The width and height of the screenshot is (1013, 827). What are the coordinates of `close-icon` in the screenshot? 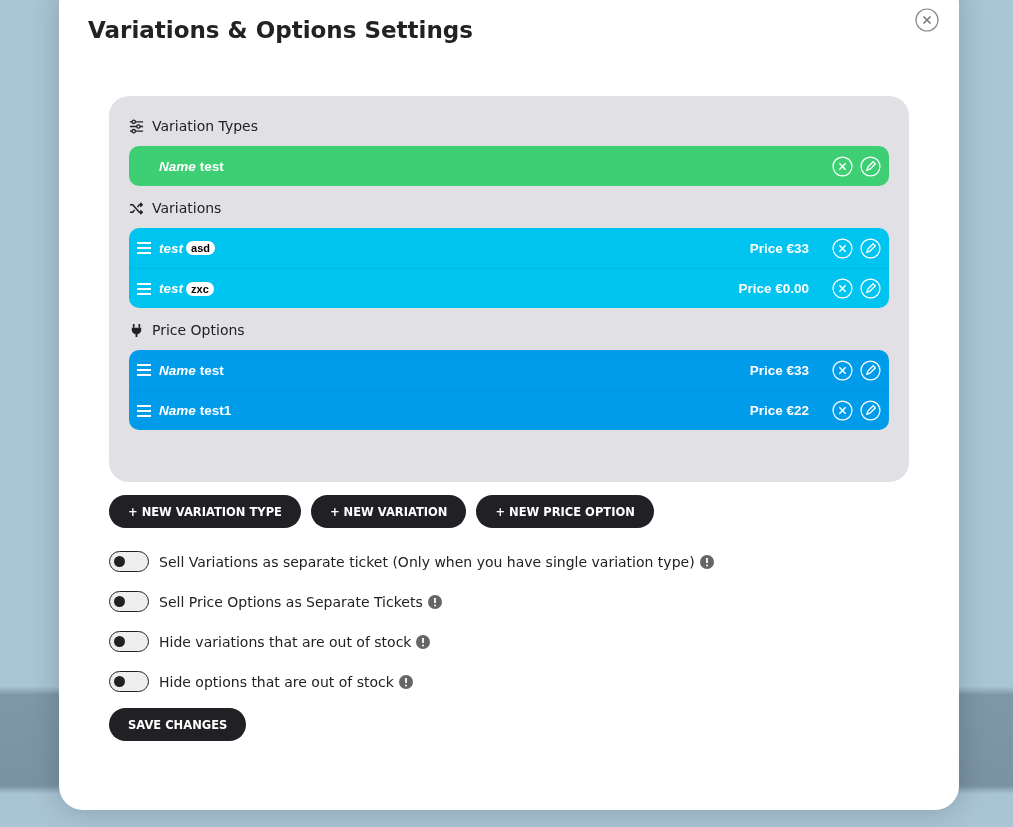 It's located at (927, 20).